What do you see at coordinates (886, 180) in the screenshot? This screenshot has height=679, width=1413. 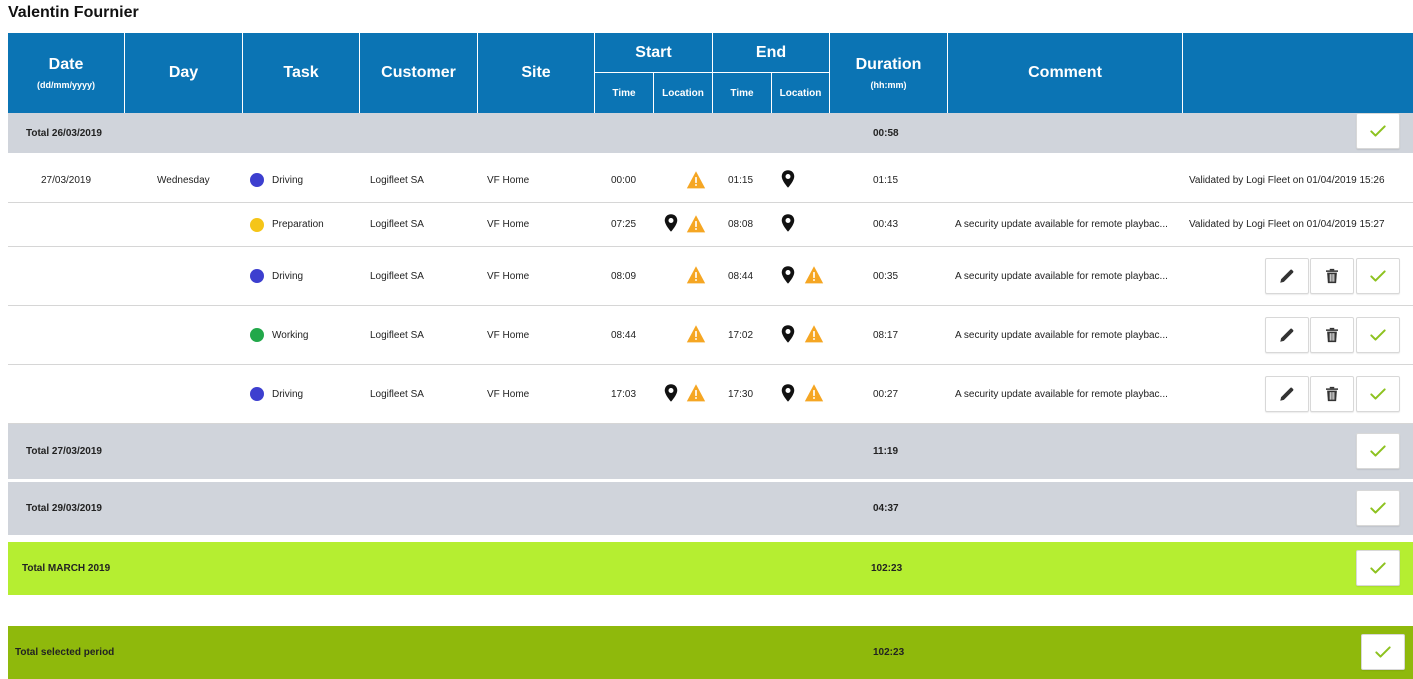 I see `row-duration: 01:15` at bounding box center [886, 180].